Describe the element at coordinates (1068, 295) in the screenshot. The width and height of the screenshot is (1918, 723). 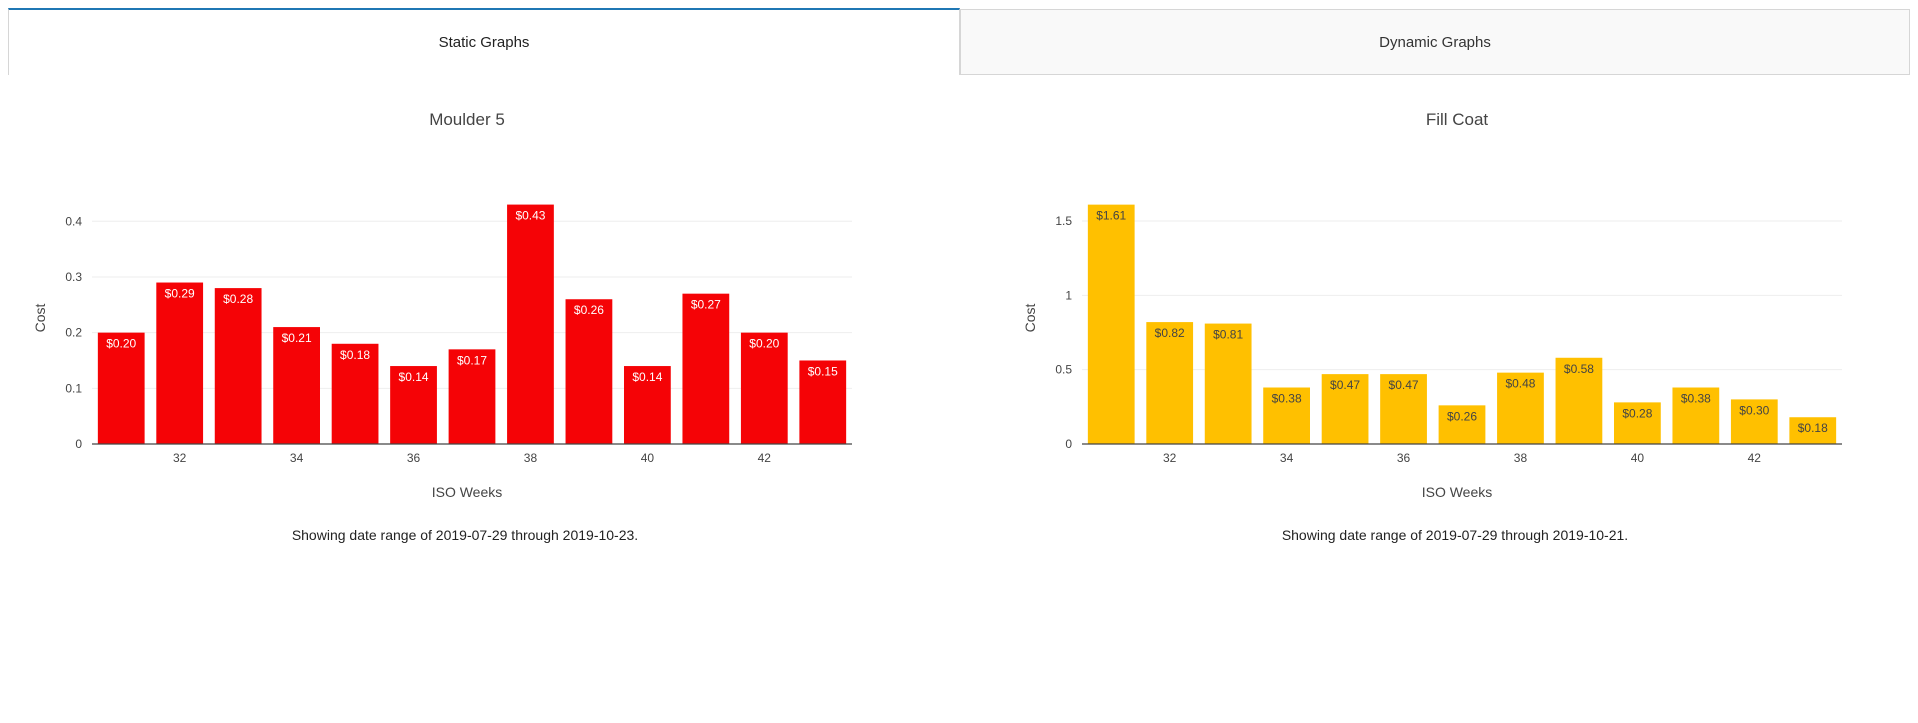
I see `fill-coat-y-tick-label: 1` at that location.